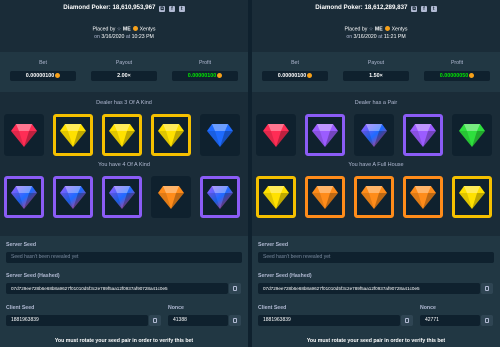 The image size is (500, 347). I want to click on orange-diamond-icon, so click(325, 197).